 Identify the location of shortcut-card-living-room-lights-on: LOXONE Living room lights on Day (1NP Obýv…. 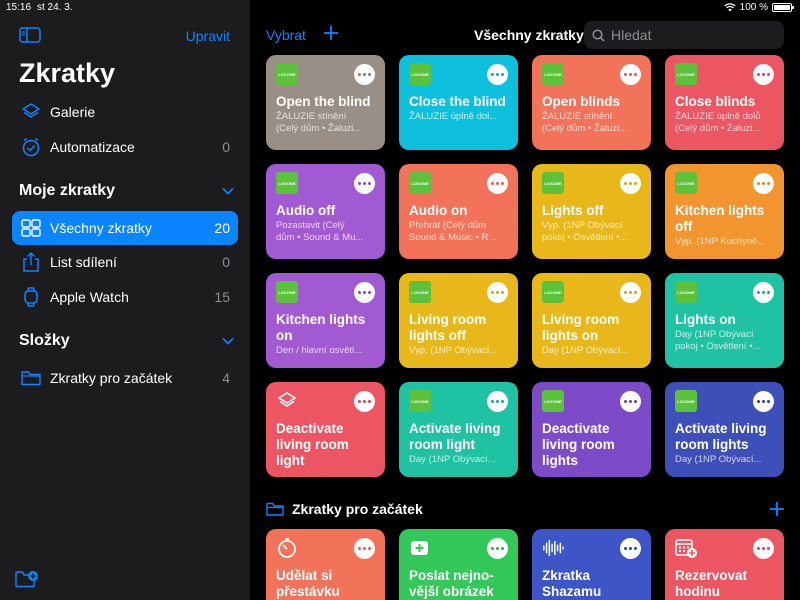
(591, 320).